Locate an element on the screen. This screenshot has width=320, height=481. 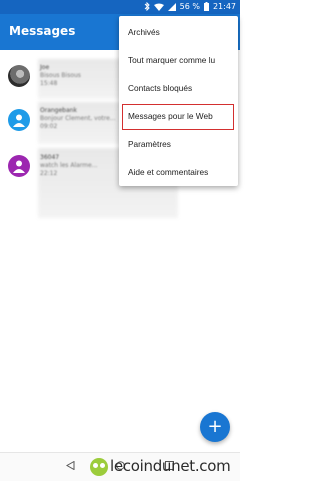
menu-item-blocked-contacts: Contacts bloqués is located at coordinates (178, 88).